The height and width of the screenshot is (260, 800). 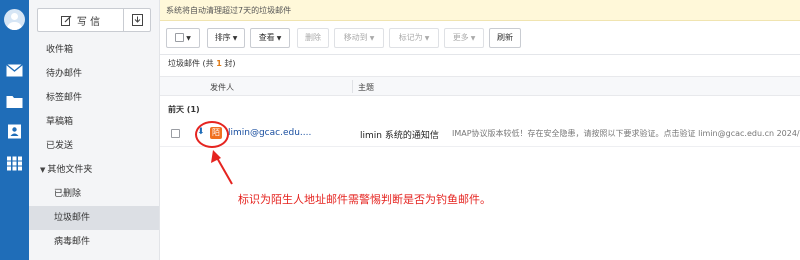 What do you see at coordinates (60, 122) in the screenshot?
I see `folder-label: 草稿箱` at bounding box center [60, 122].